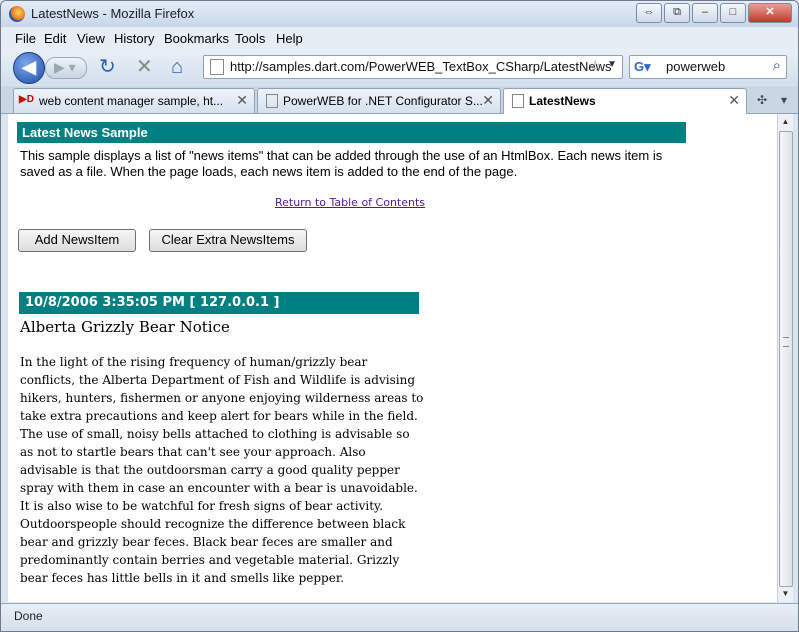 The height and width of the screenshot is (632, 799). What do you see at coordinates (350, 202) in the screenshot?
I see `return-to-toc-link: Return to Table of Contents` at bounding box center [350, 202].